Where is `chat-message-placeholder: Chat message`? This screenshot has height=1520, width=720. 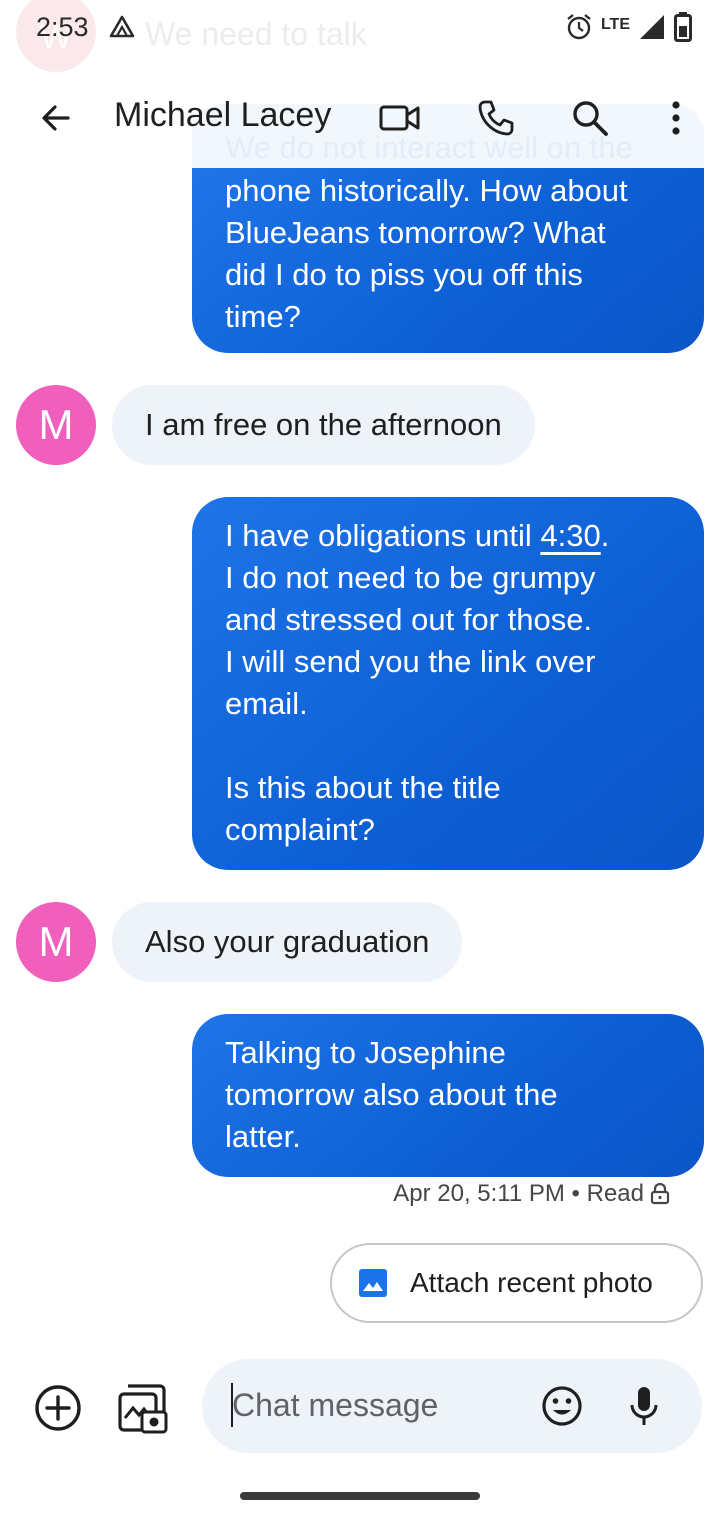
chat-message-placeholder: Chat message is located at coordinates (335, 1405).